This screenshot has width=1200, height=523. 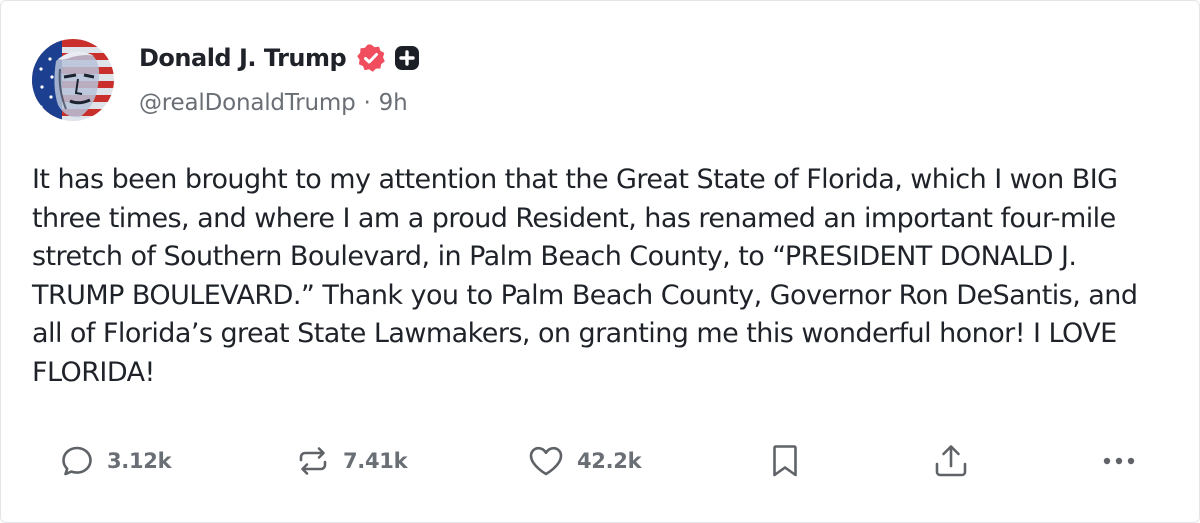 I want to click on bookmark-button, so click(x=785, y=461).